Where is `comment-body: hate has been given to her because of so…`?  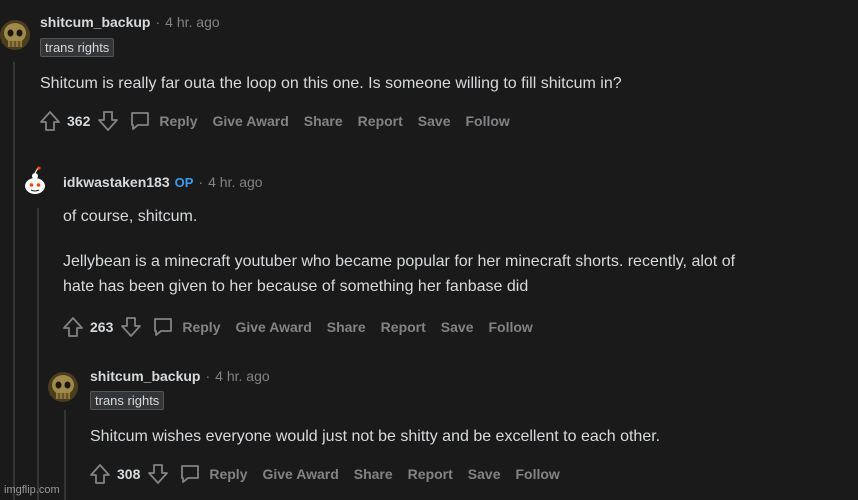 comment-body: hate has been given to her because of so… is located at coordinates (296, 286).